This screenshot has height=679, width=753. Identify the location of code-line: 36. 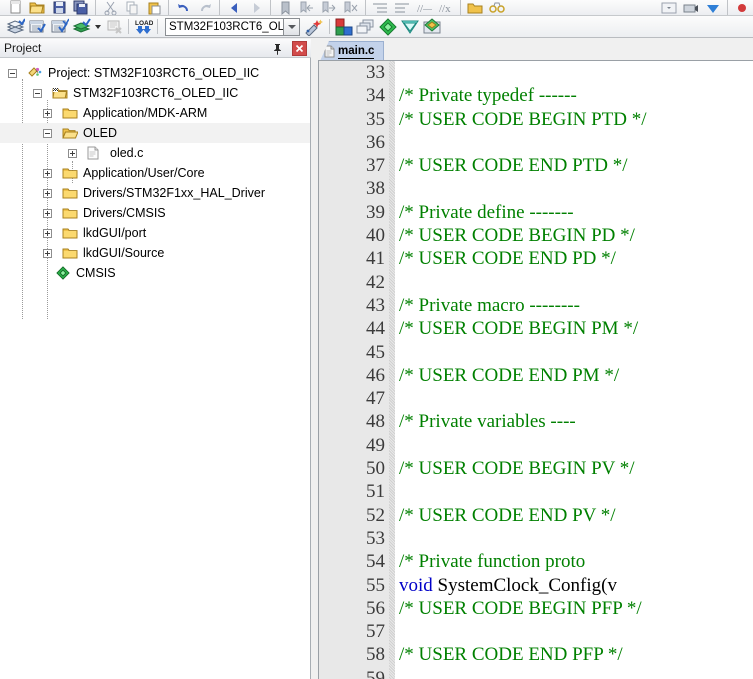
(536, 142).